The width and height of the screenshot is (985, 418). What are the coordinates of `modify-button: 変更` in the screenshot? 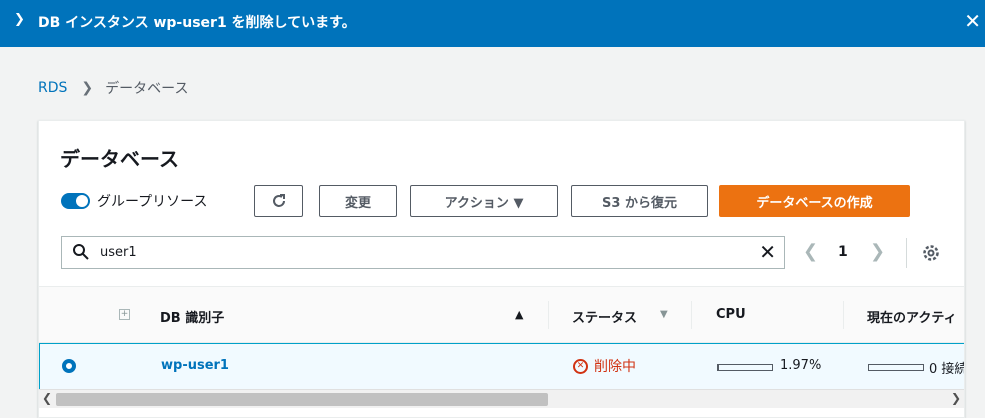 It's located at (358, 201).